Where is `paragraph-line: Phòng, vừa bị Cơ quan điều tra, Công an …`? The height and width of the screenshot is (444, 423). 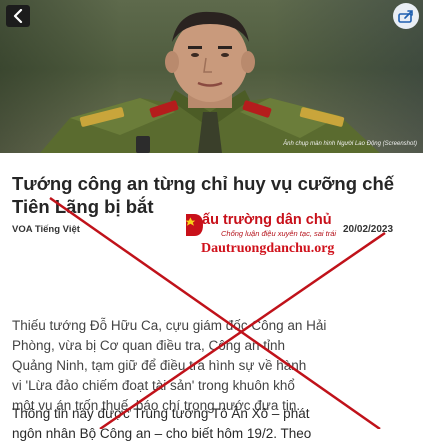 paragraph-line: Phòng, vừa bị Cơ quan điều tra, Công an … is located at coordinates (149, 345).